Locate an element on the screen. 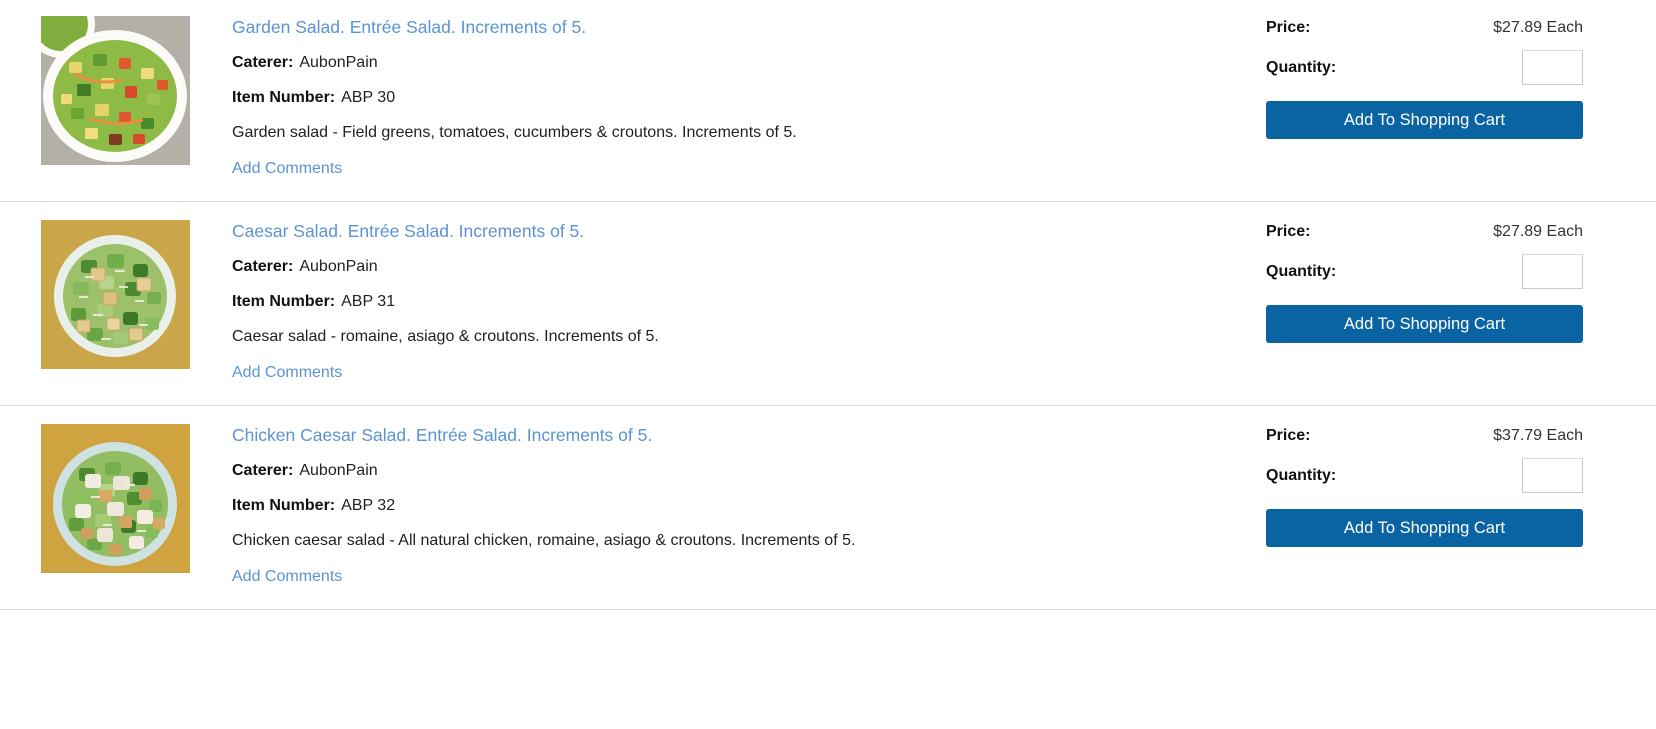  product-thumbnail-chicken-caesar-salad is located at coordinates (115, 498).